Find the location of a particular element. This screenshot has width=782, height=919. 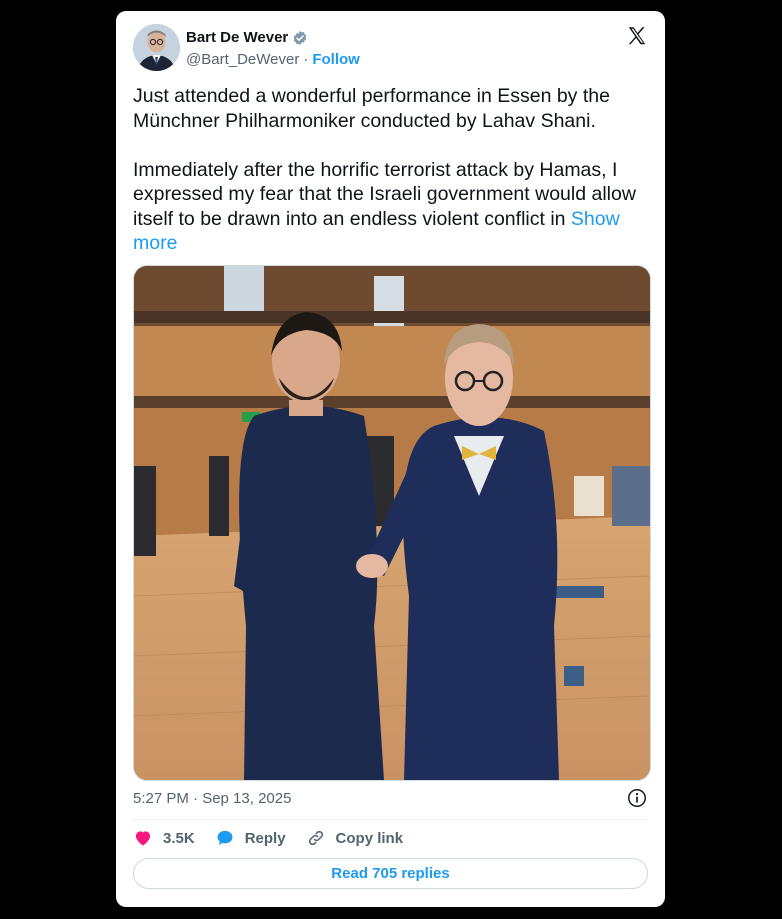

like-button: 3.5K is located at coordinates (164, 838).